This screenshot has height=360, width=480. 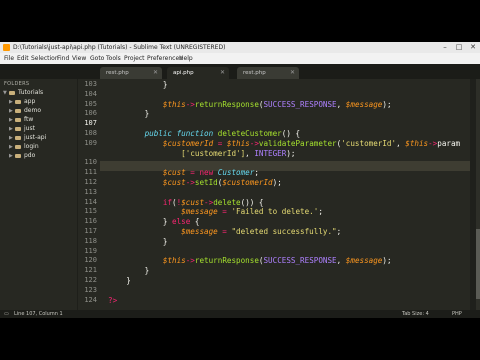 I want to click on line-number: 119, so click(x=90, y=250).